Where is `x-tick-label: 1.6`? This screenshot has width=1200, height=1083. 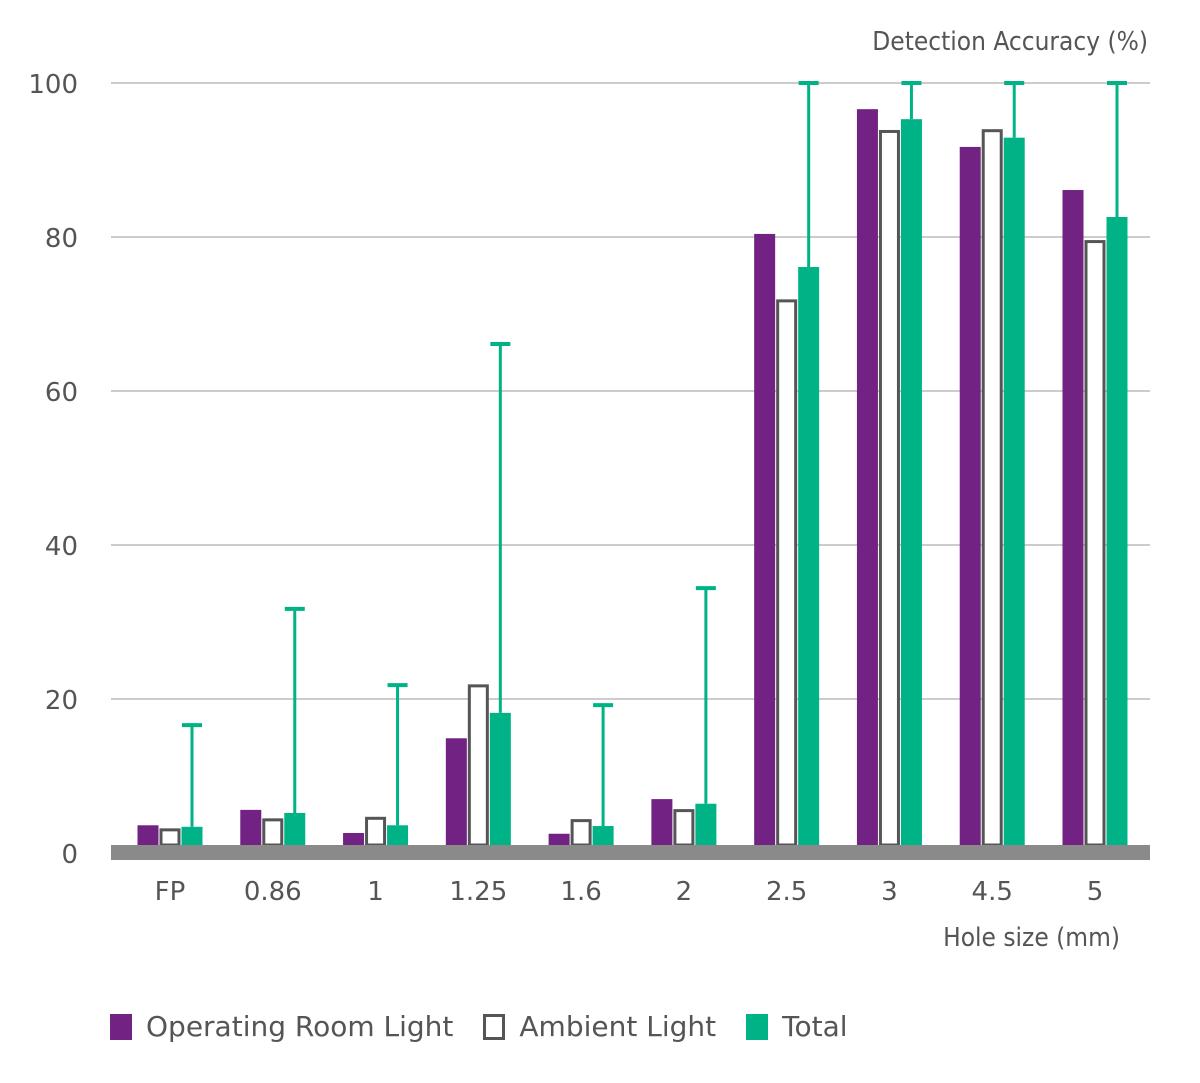 x-tick-label: 1.6 is located at coordinates (580, 892).